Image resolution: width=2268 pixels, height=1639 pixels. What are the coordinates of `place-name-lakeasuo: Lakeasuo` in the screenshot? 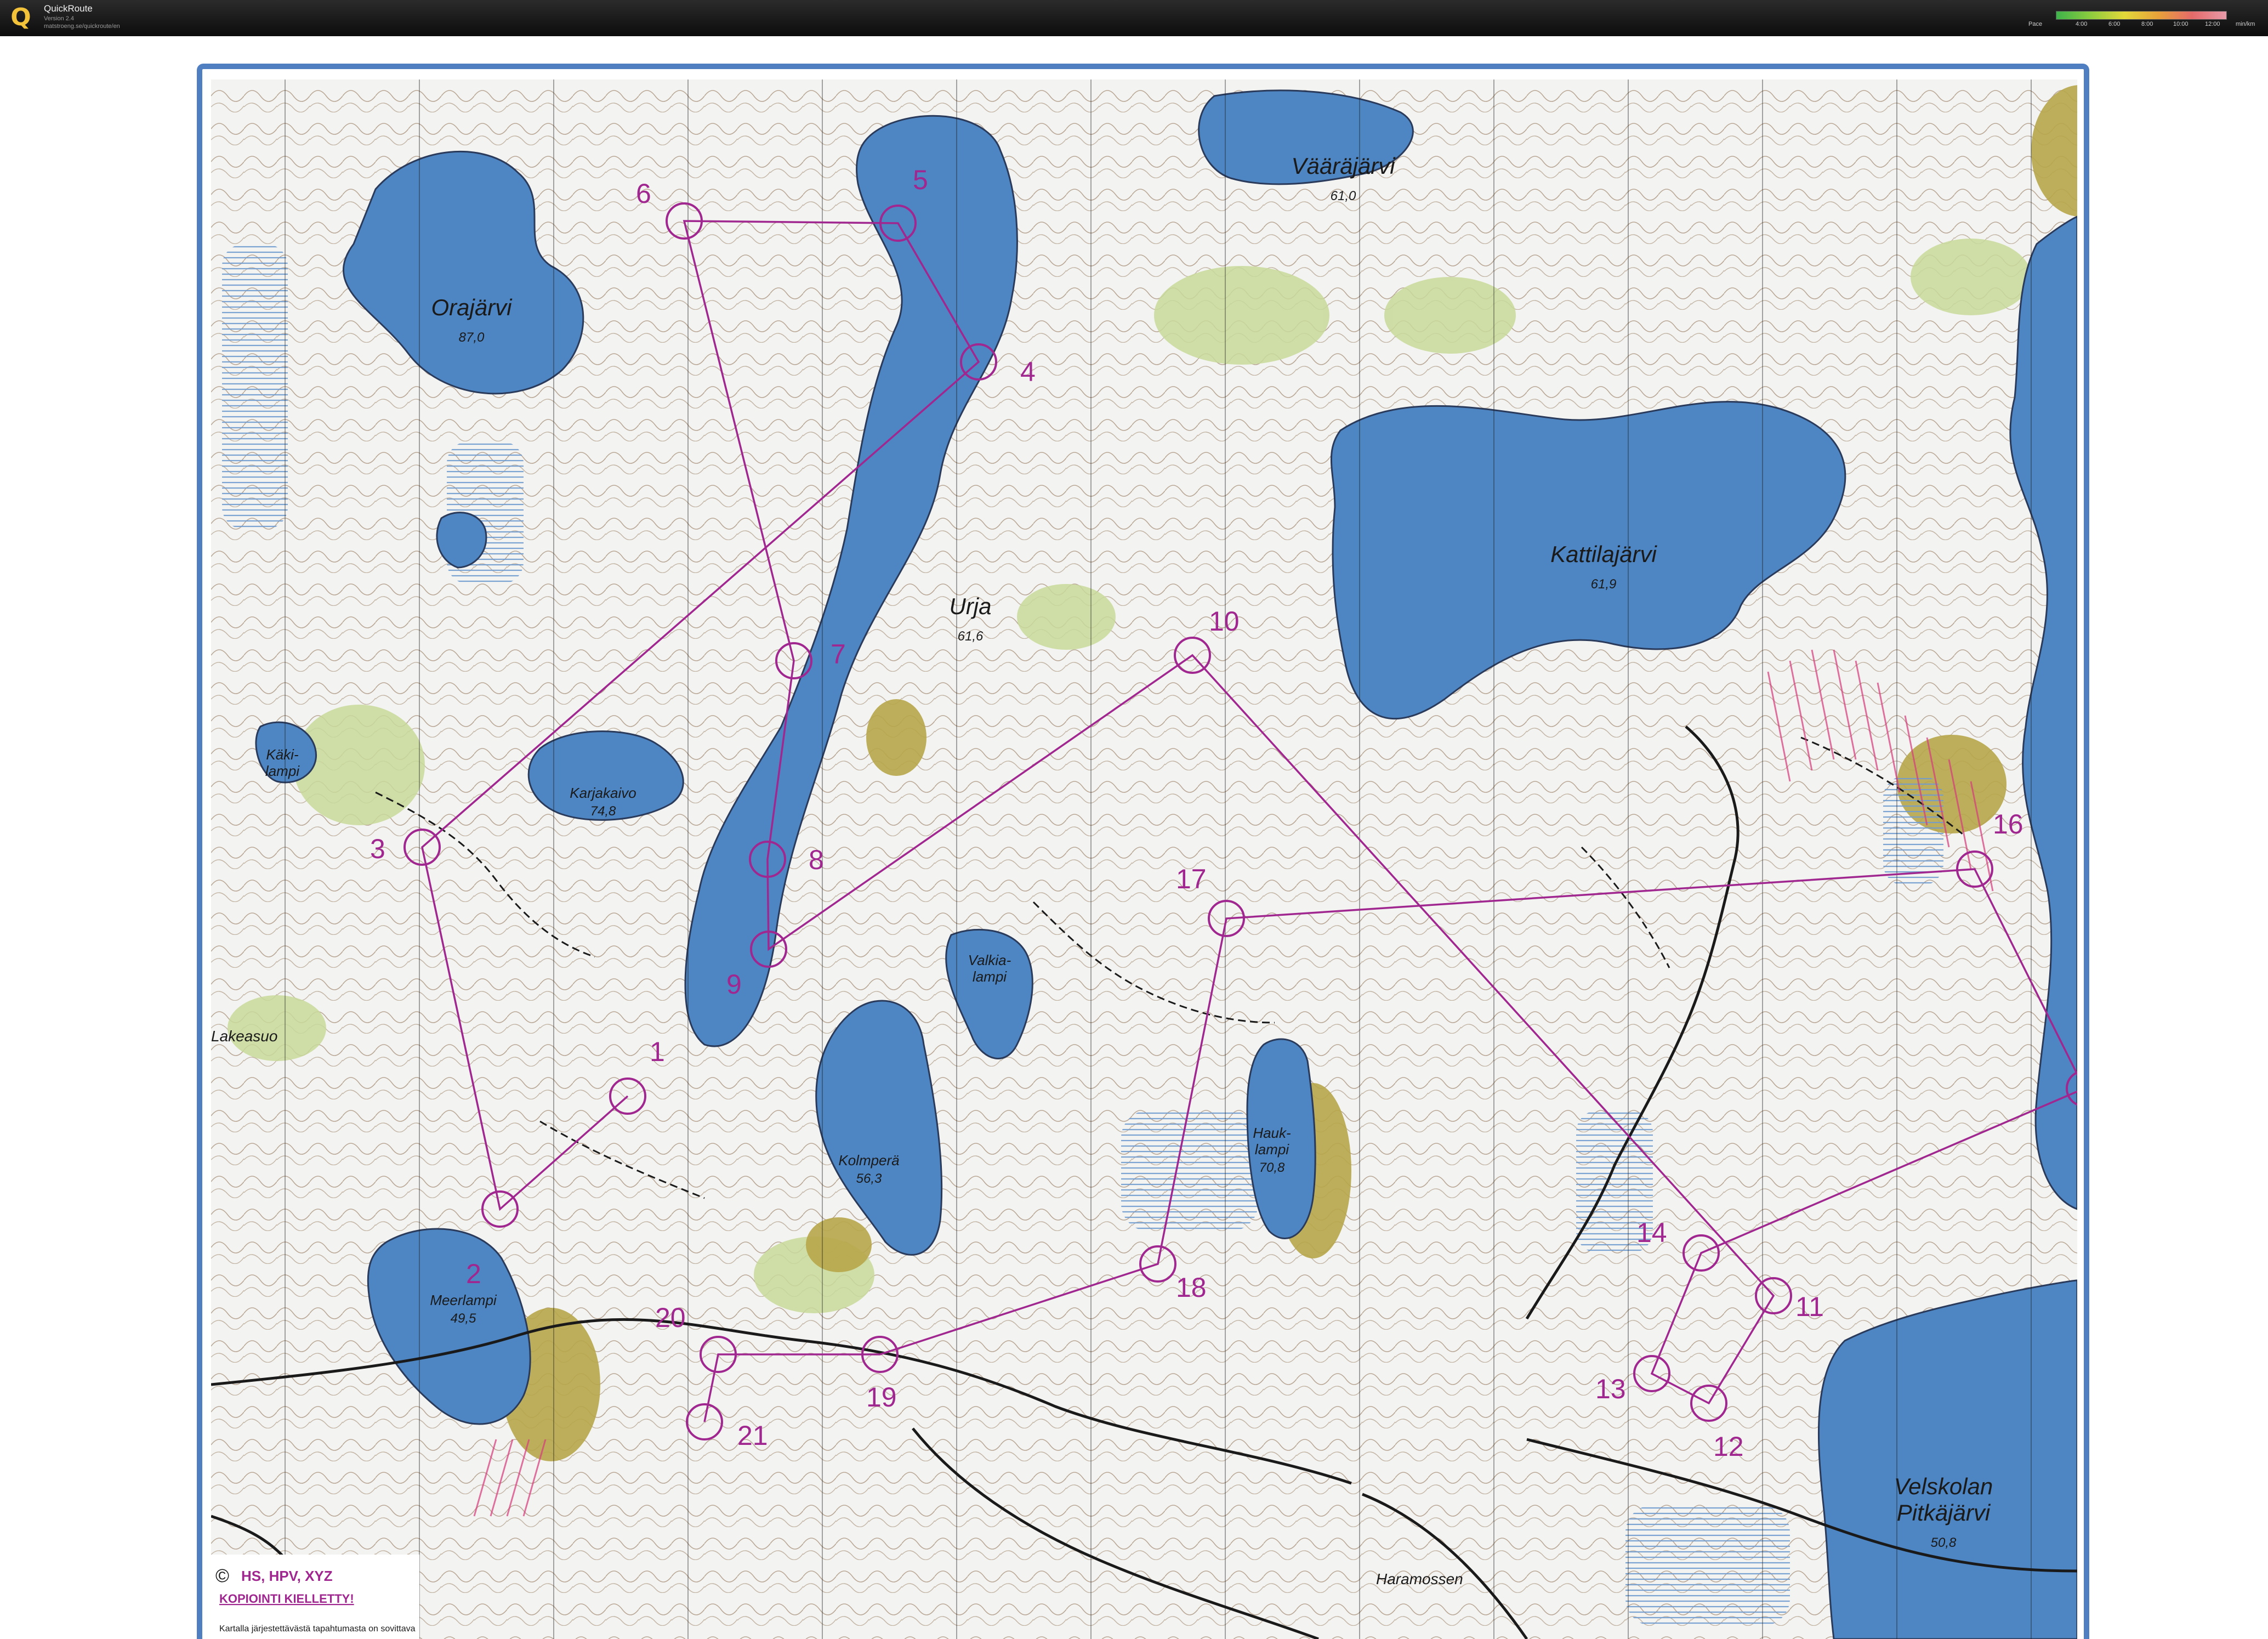 It's located at (244, 1037).